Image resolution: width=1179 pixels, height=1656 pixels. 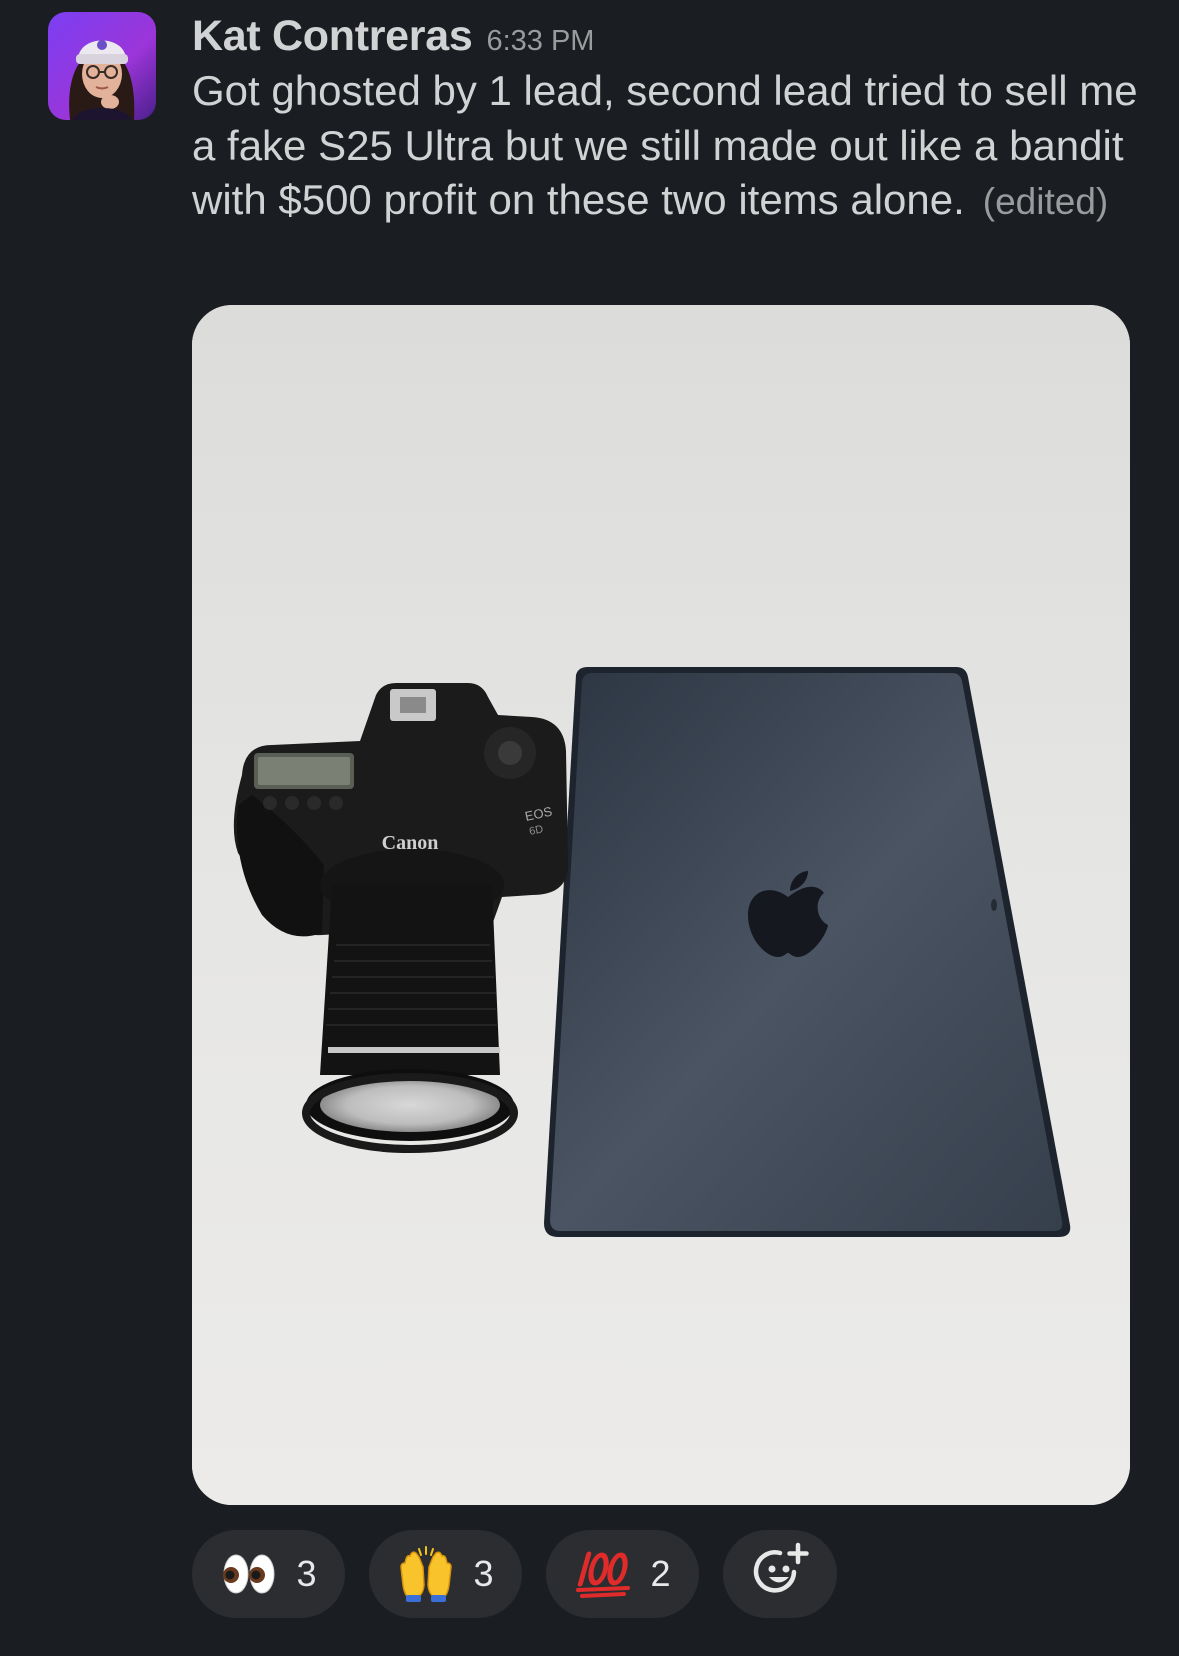 I want to click on reaction-raised-hands: 3, so click(x=445, y=1574).